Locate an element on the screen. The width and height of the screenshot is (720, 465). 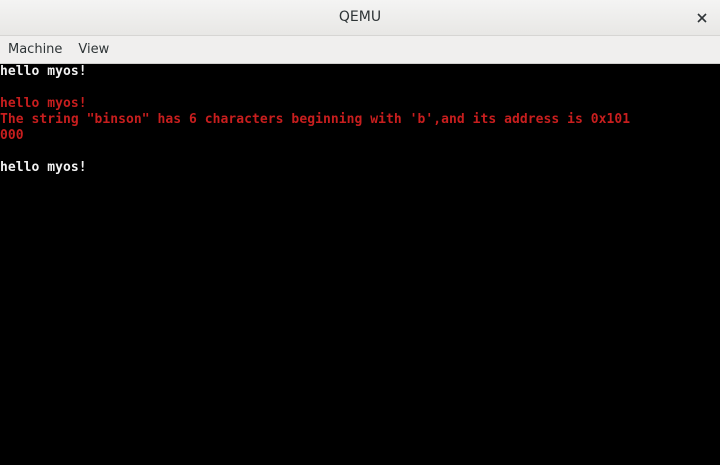
window-title: QEMU is located at coordinates (360, 17).